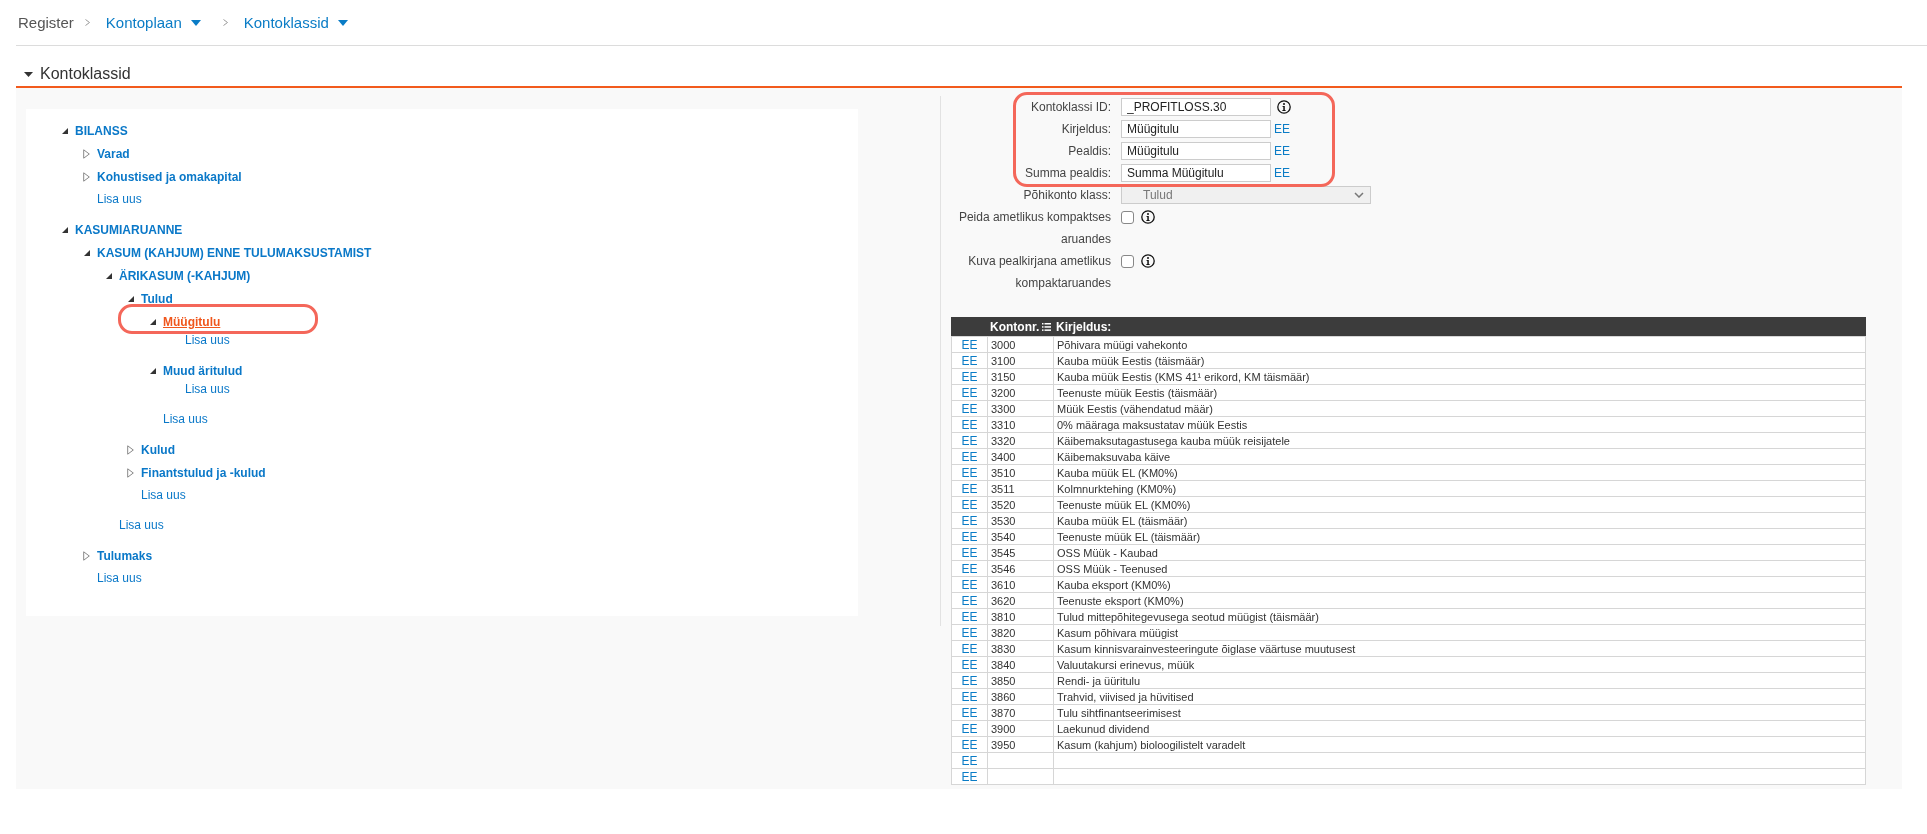 This screenshot has height=834, width=1927. What do you see at coordinates (1067, 173) in the screenshot?
I see `field-label: Summa pealdis:` at bounding box center [1067, 173].